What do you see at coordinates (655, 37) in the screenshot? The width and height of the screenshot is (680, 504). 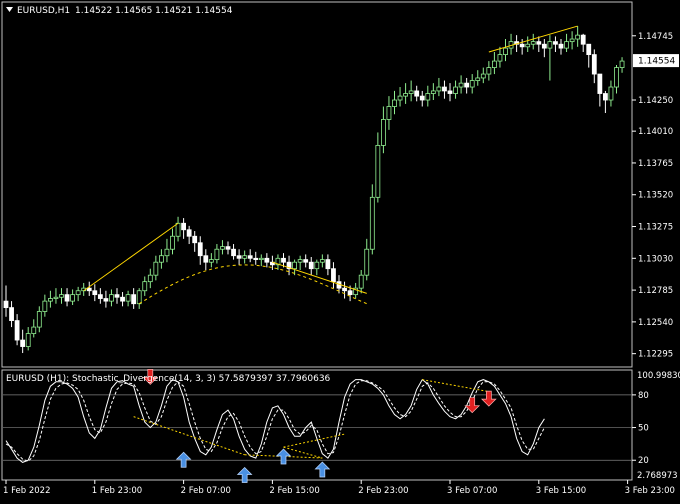 I see `price-tick-label: 1.14745` at bounding box center [655, 37].